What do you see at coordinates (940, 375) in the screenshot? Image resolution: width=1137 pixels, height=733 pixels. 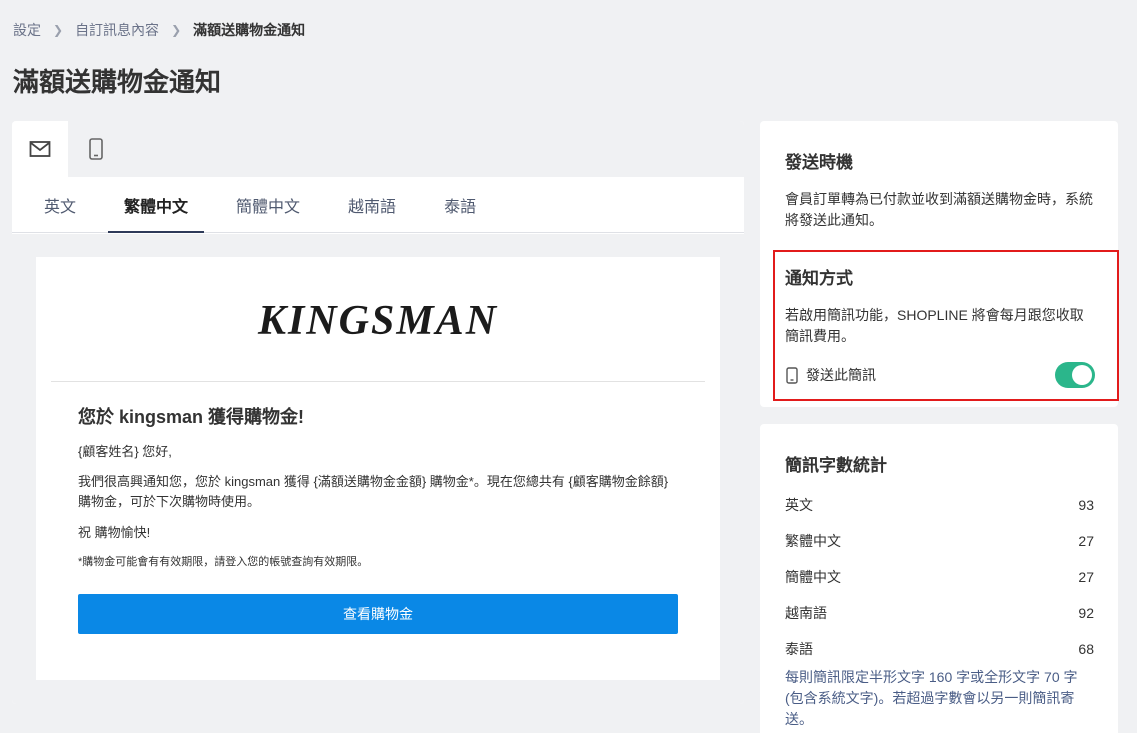 I see `sms-toggle-row: 發送此簡訊` at bounding box center [940, 375].